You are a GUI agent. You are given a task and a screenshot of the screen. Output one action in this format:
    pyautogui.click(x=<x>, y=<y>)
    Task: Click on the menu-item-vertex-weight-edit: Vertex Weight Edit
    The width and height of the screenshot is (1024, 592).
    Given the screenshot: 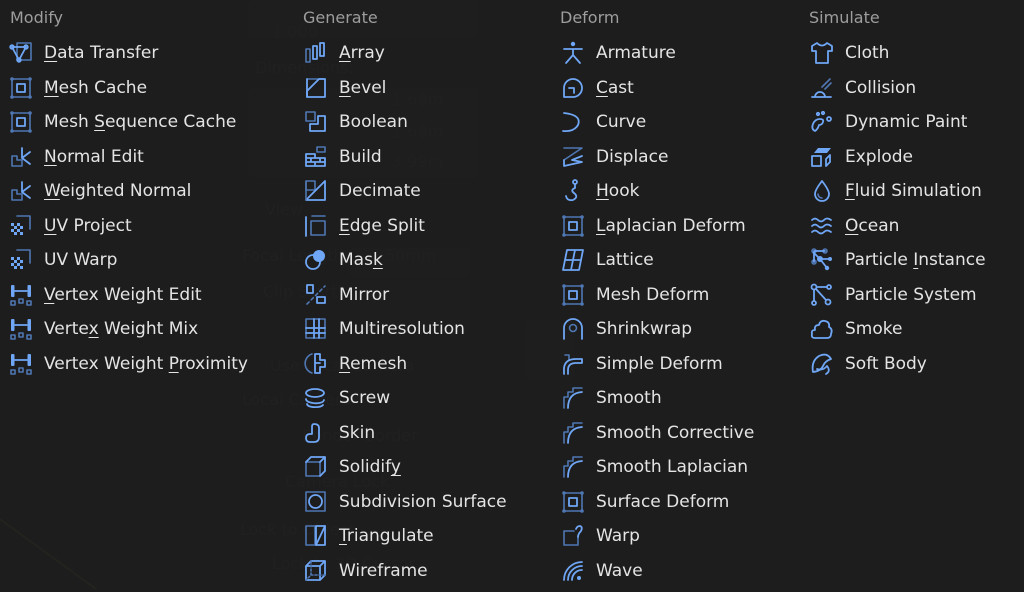 What is the action you would take?
    pyautogui.click(x=145, y=295)
    